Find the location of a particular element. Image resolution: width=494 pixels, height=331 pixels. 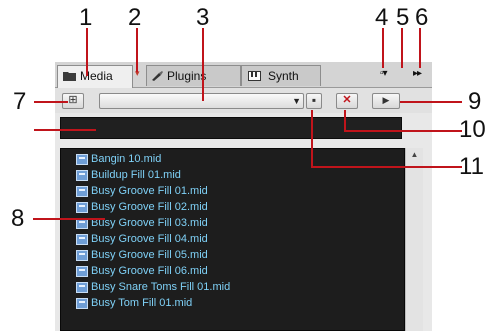

expand-panel-icon: ▸▸ is located at coordinates (417, 74).